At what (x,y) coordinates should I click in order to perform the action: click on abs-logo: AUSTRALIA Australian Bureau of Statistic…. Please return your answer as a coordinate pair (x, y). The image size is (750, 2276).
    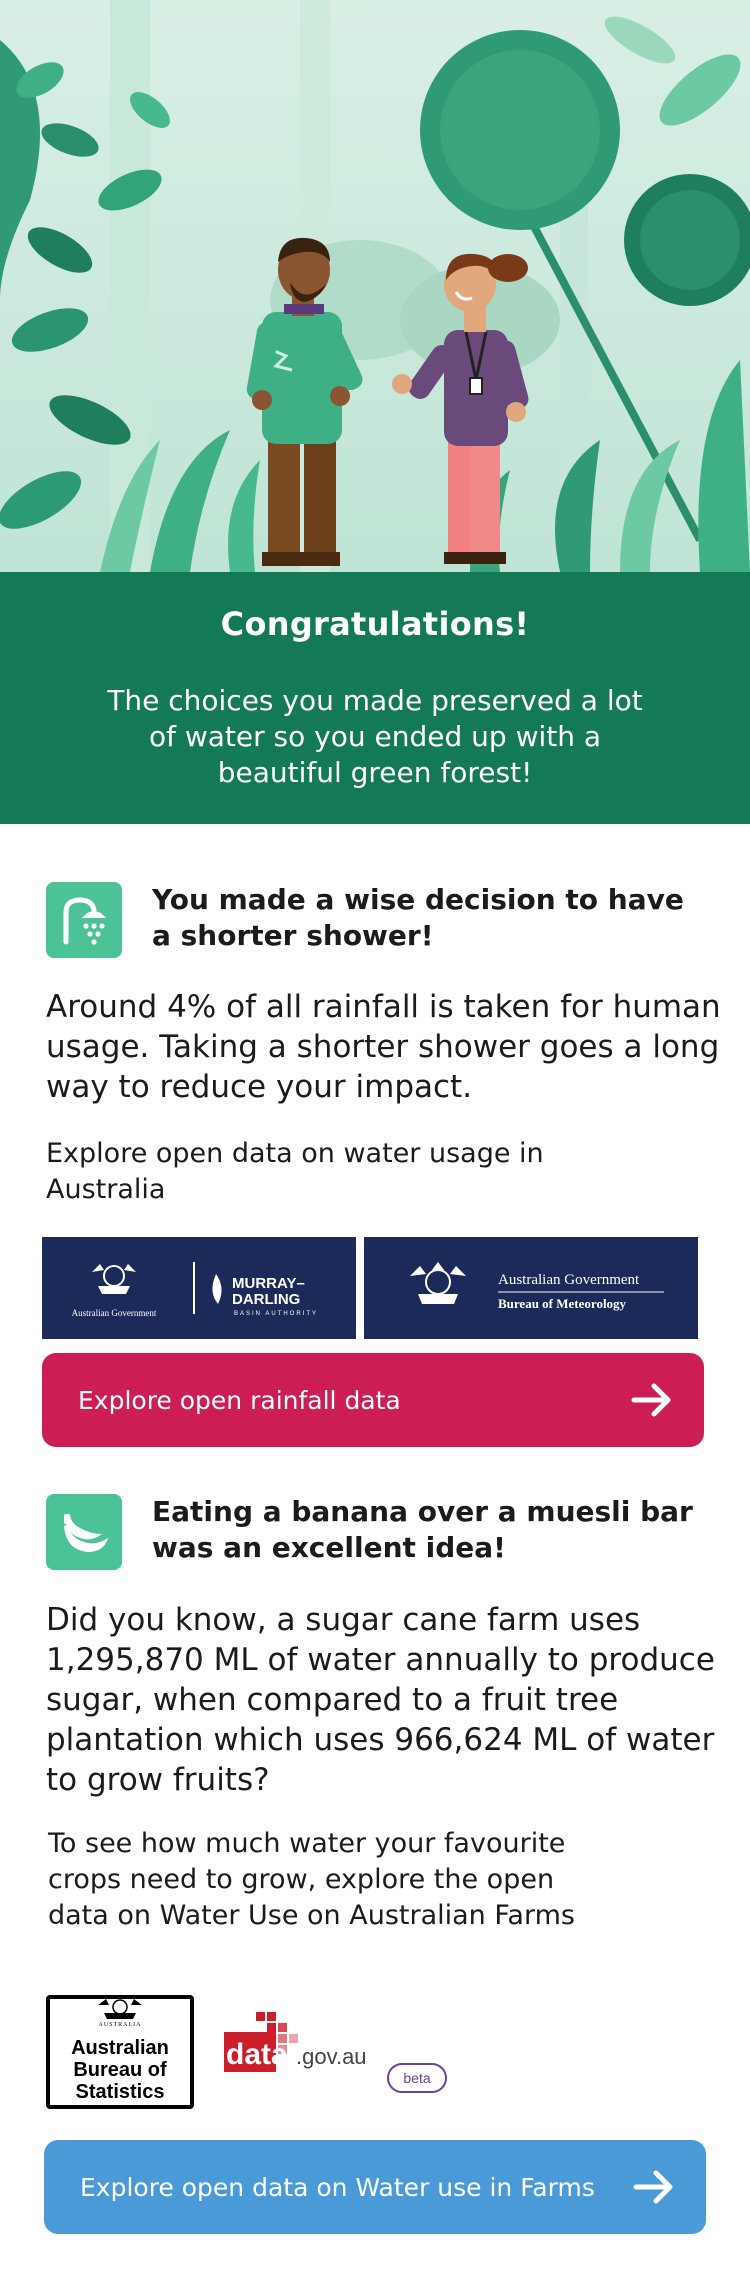
    Looking at the image, I should click on (120, 2052).